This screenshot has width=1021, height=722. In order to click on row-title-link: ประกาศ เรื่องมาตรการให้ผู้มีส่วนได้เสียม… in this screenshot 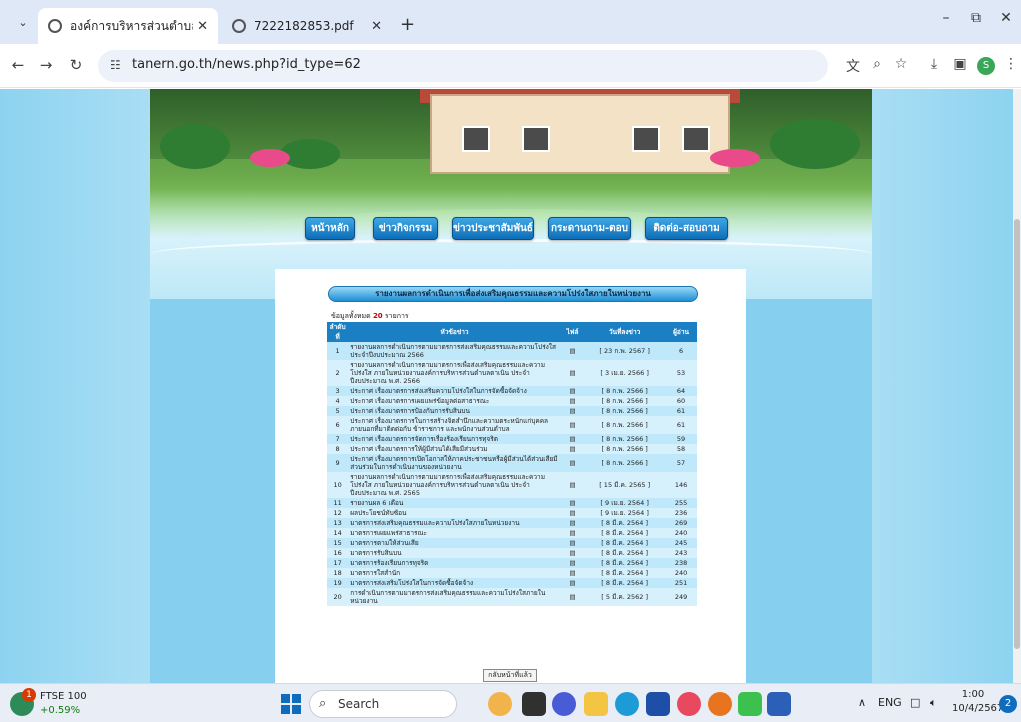, I will do `click(454, 449)`.